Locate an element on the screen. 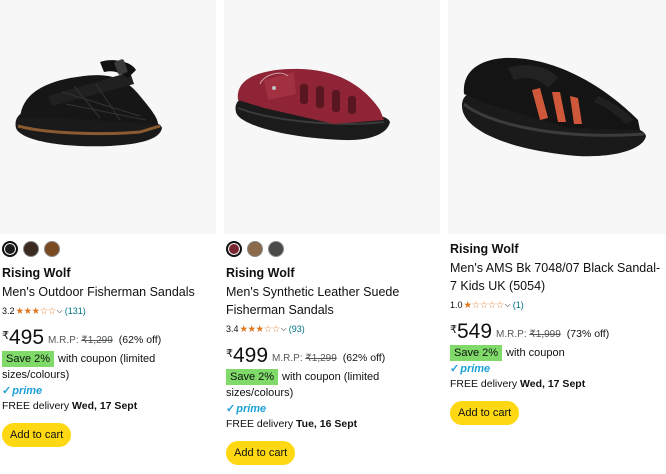 This screenshot has width=666, height=474. delivery-info: FREE delivery Tue, 16 Sept is located at coordinates (331, 424).